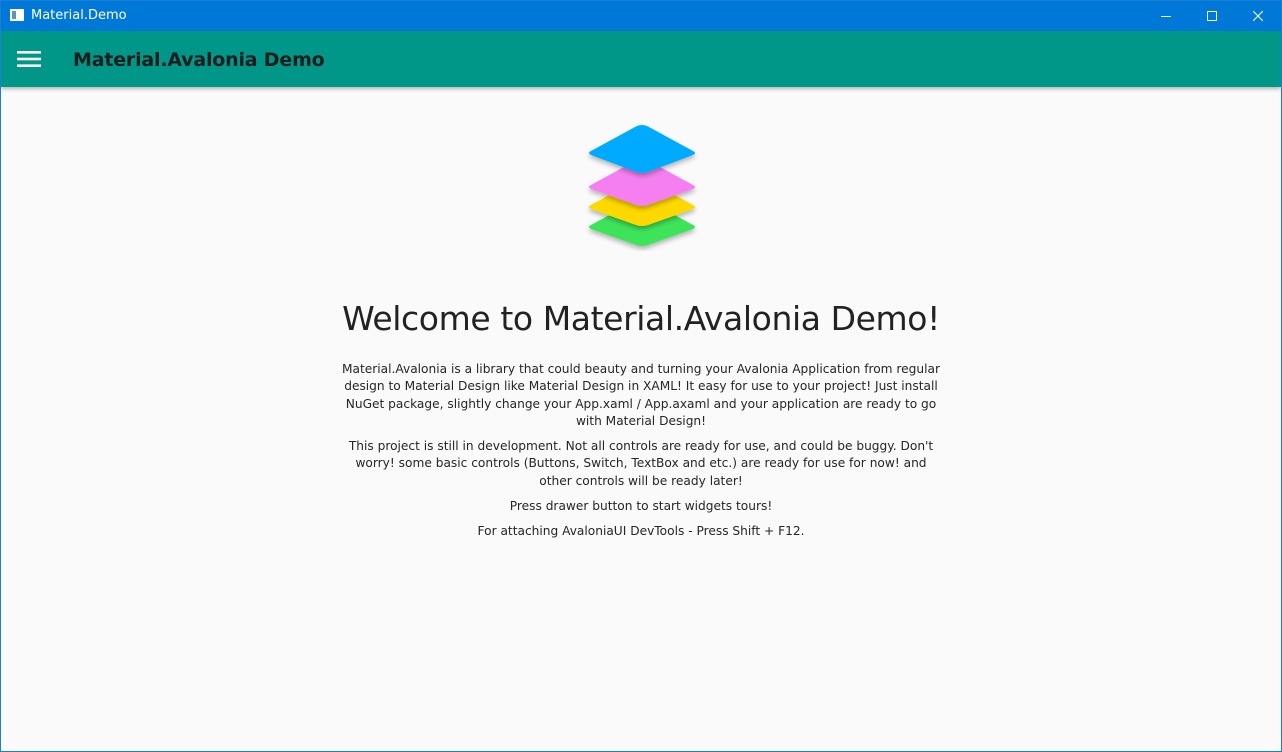 The image size is (1282, 752). What do you see at coordinates (642, 149) in the screenshot?
I see `logo-layer-blue` at bounding box center [642, 149].